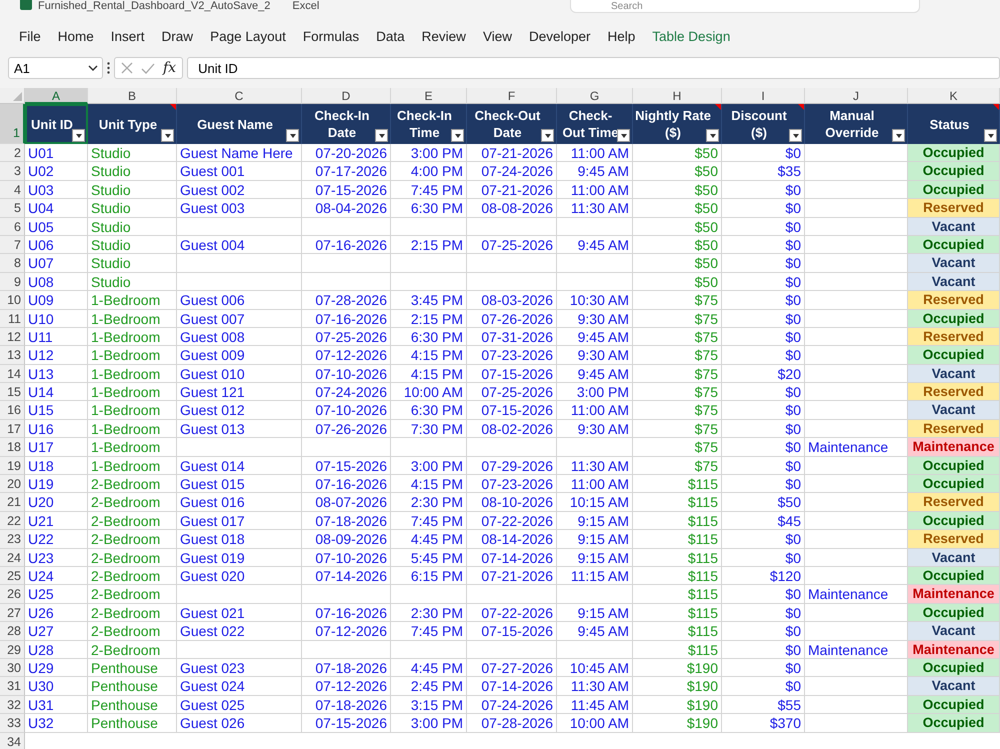  What do you see at coordinates (12, 613) in the screenshot?
I see `row-number: 27` at bounding box center [12, 613].